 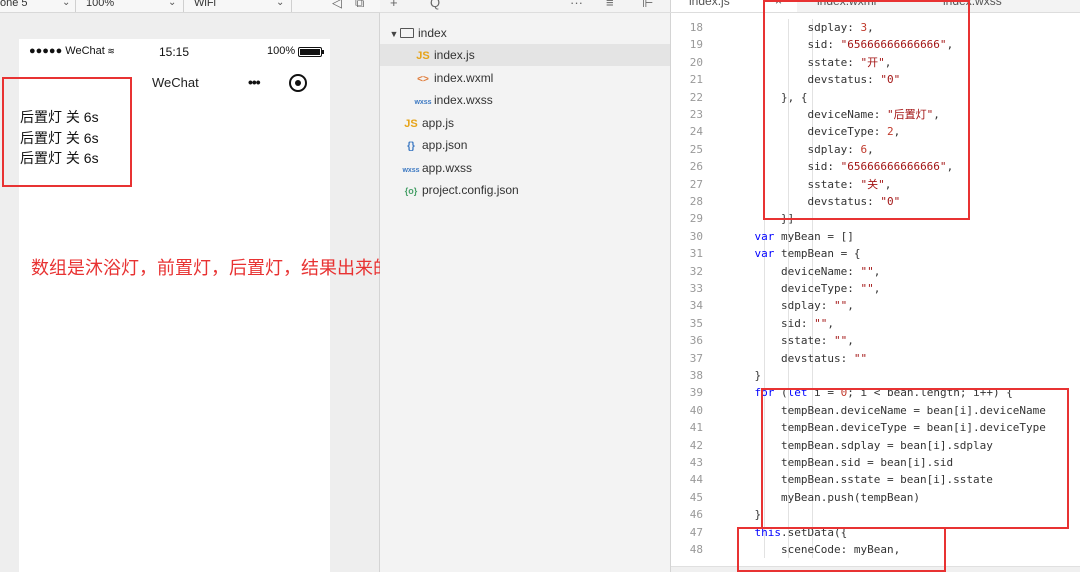 I want to click on line-number: 43, so click(x=696, y=462).